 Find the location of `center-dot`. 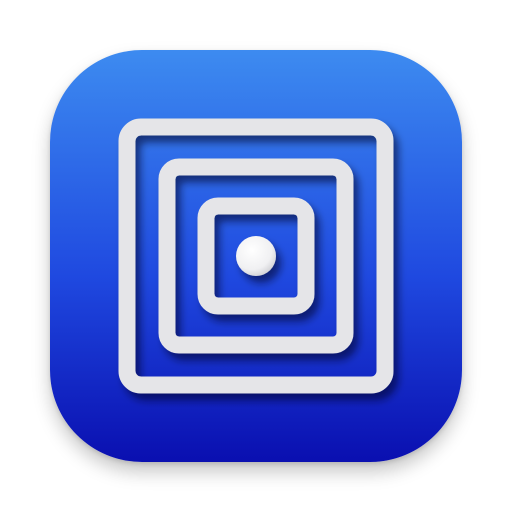

center-dot is located at coordinates (256, 256).